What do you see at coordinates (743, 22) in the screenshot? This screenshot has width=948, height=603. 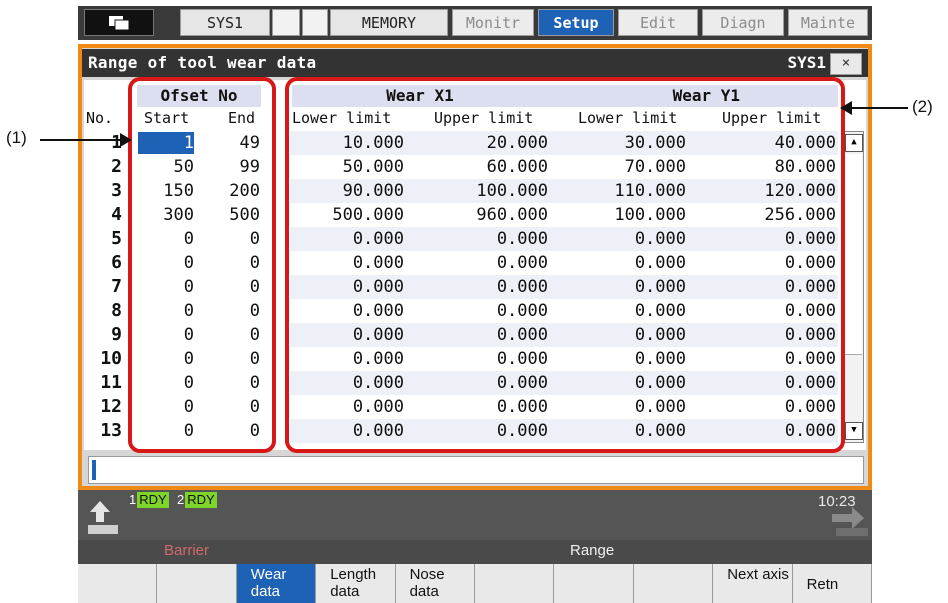 I see `tab-diagn: Diagn` at bounding box center [743, 22].